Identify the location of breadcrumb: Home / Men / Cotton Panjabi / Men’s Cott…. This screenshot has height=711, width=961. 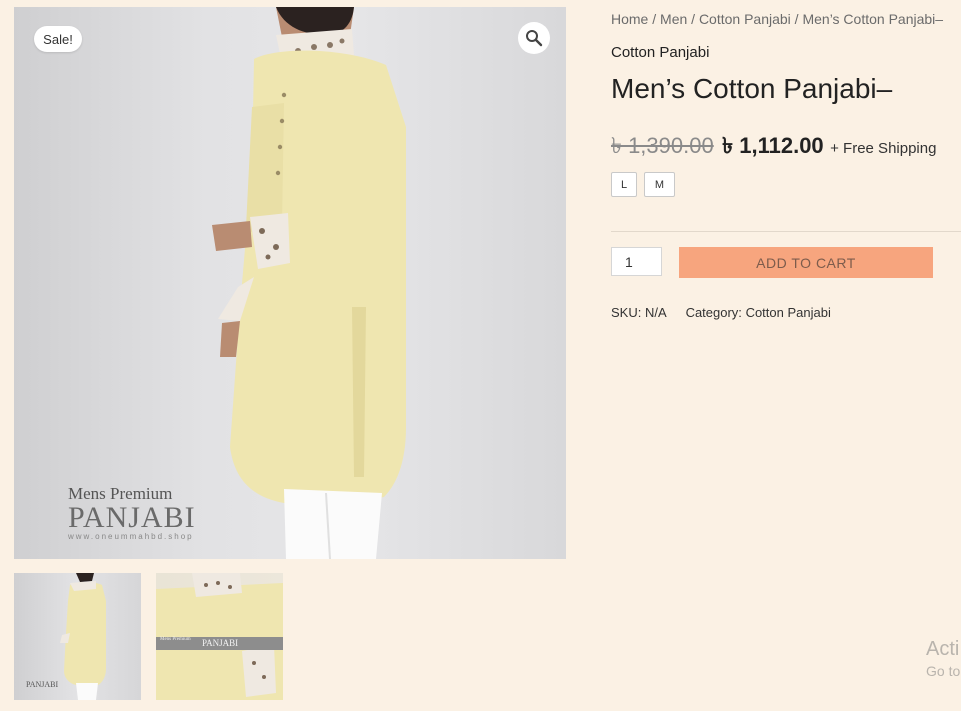
(777, 19).